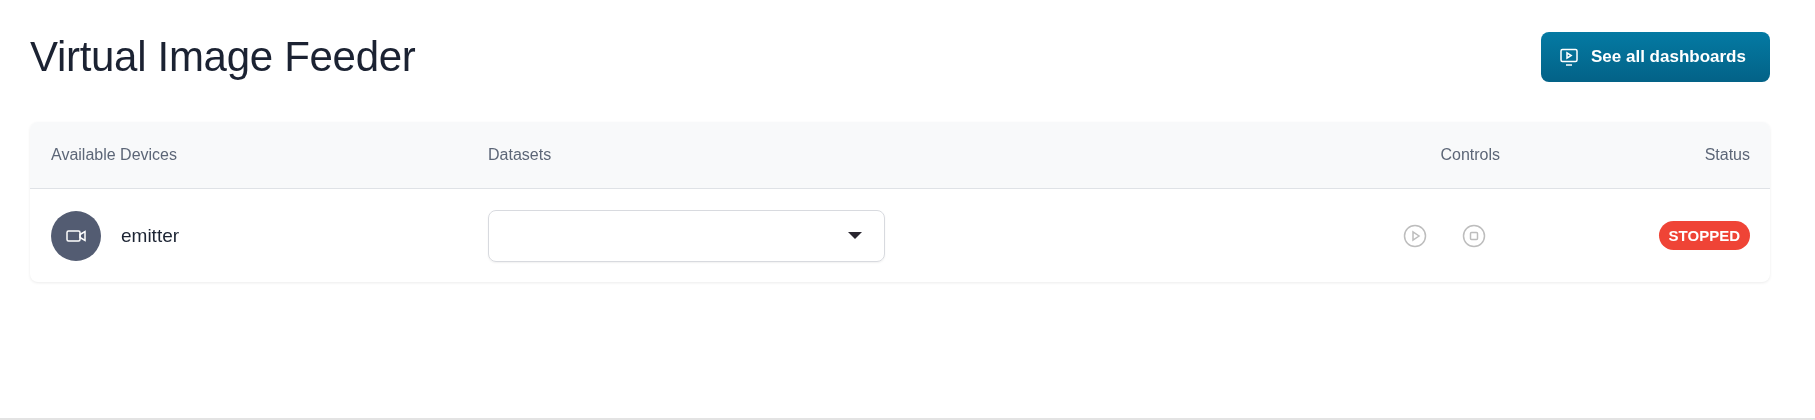 The height and width of the screenshot is (420, 1815). I want to click on page-title: Virtual Image Feeder, so click(223, 57).